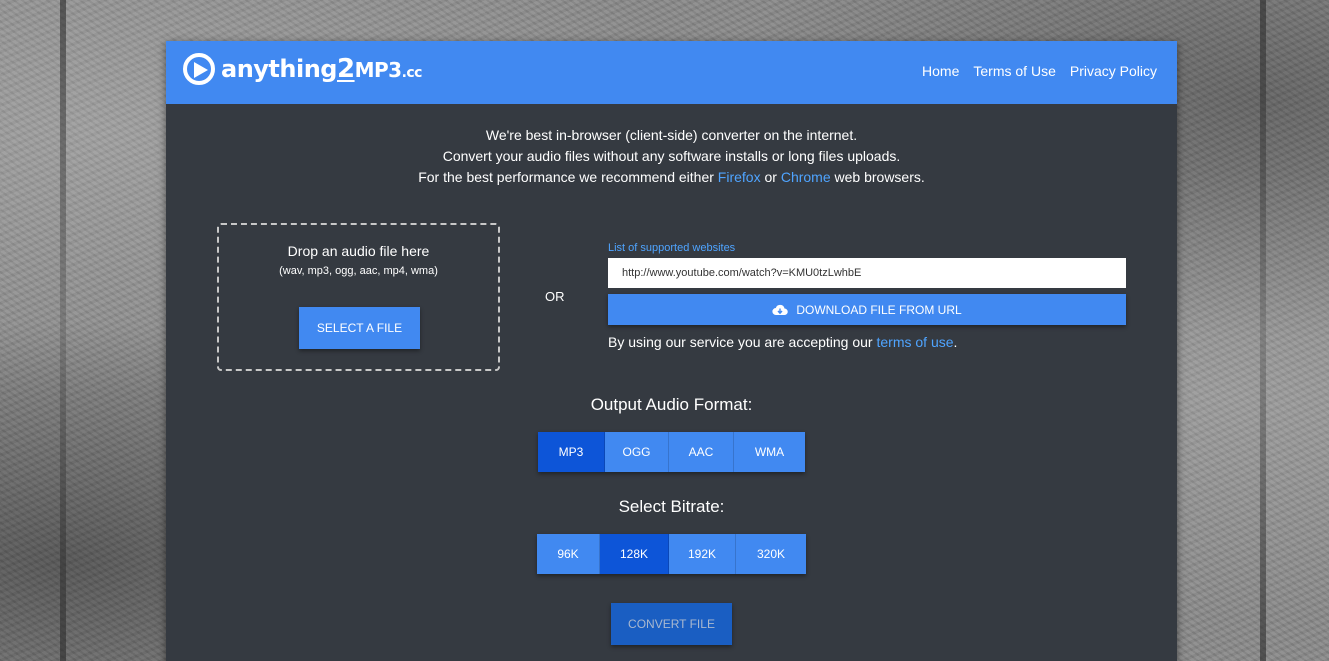  What do you see at coordinates (555, 296) in the screenshot?
I see `or-label: OR` at bounding box center [555, 296].